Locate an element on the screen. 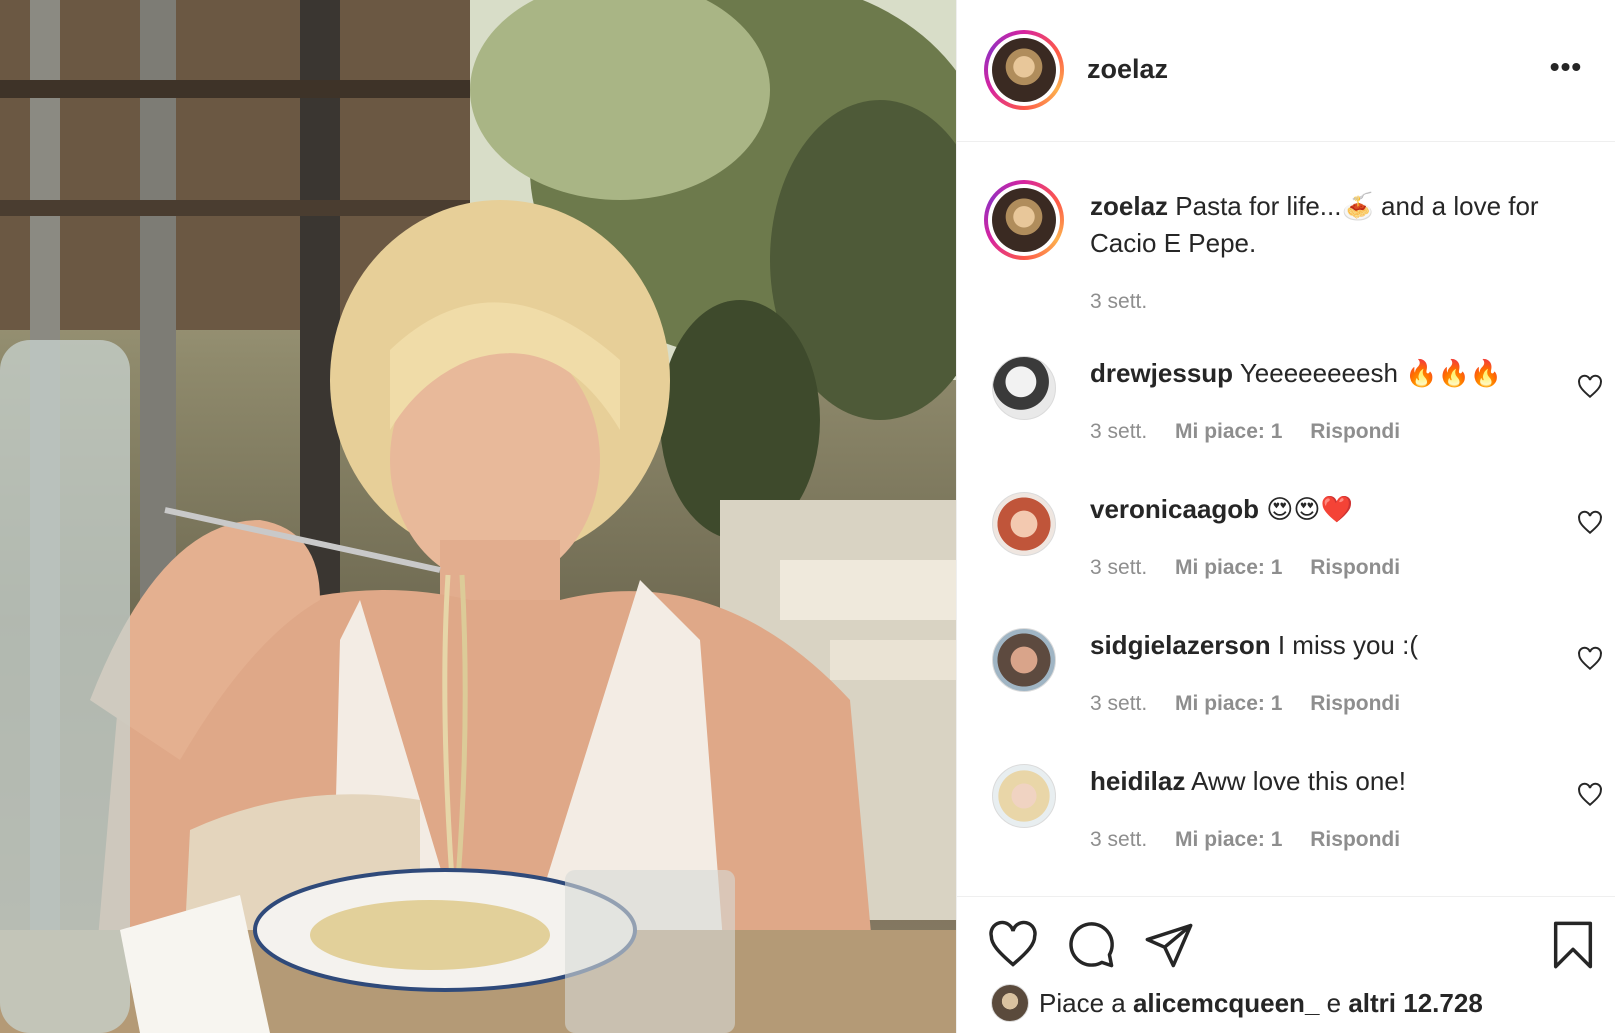 This screenshot has height=1033, width=1615. likes-others: altri 12.728 is located at coordinates (1415, 1003).